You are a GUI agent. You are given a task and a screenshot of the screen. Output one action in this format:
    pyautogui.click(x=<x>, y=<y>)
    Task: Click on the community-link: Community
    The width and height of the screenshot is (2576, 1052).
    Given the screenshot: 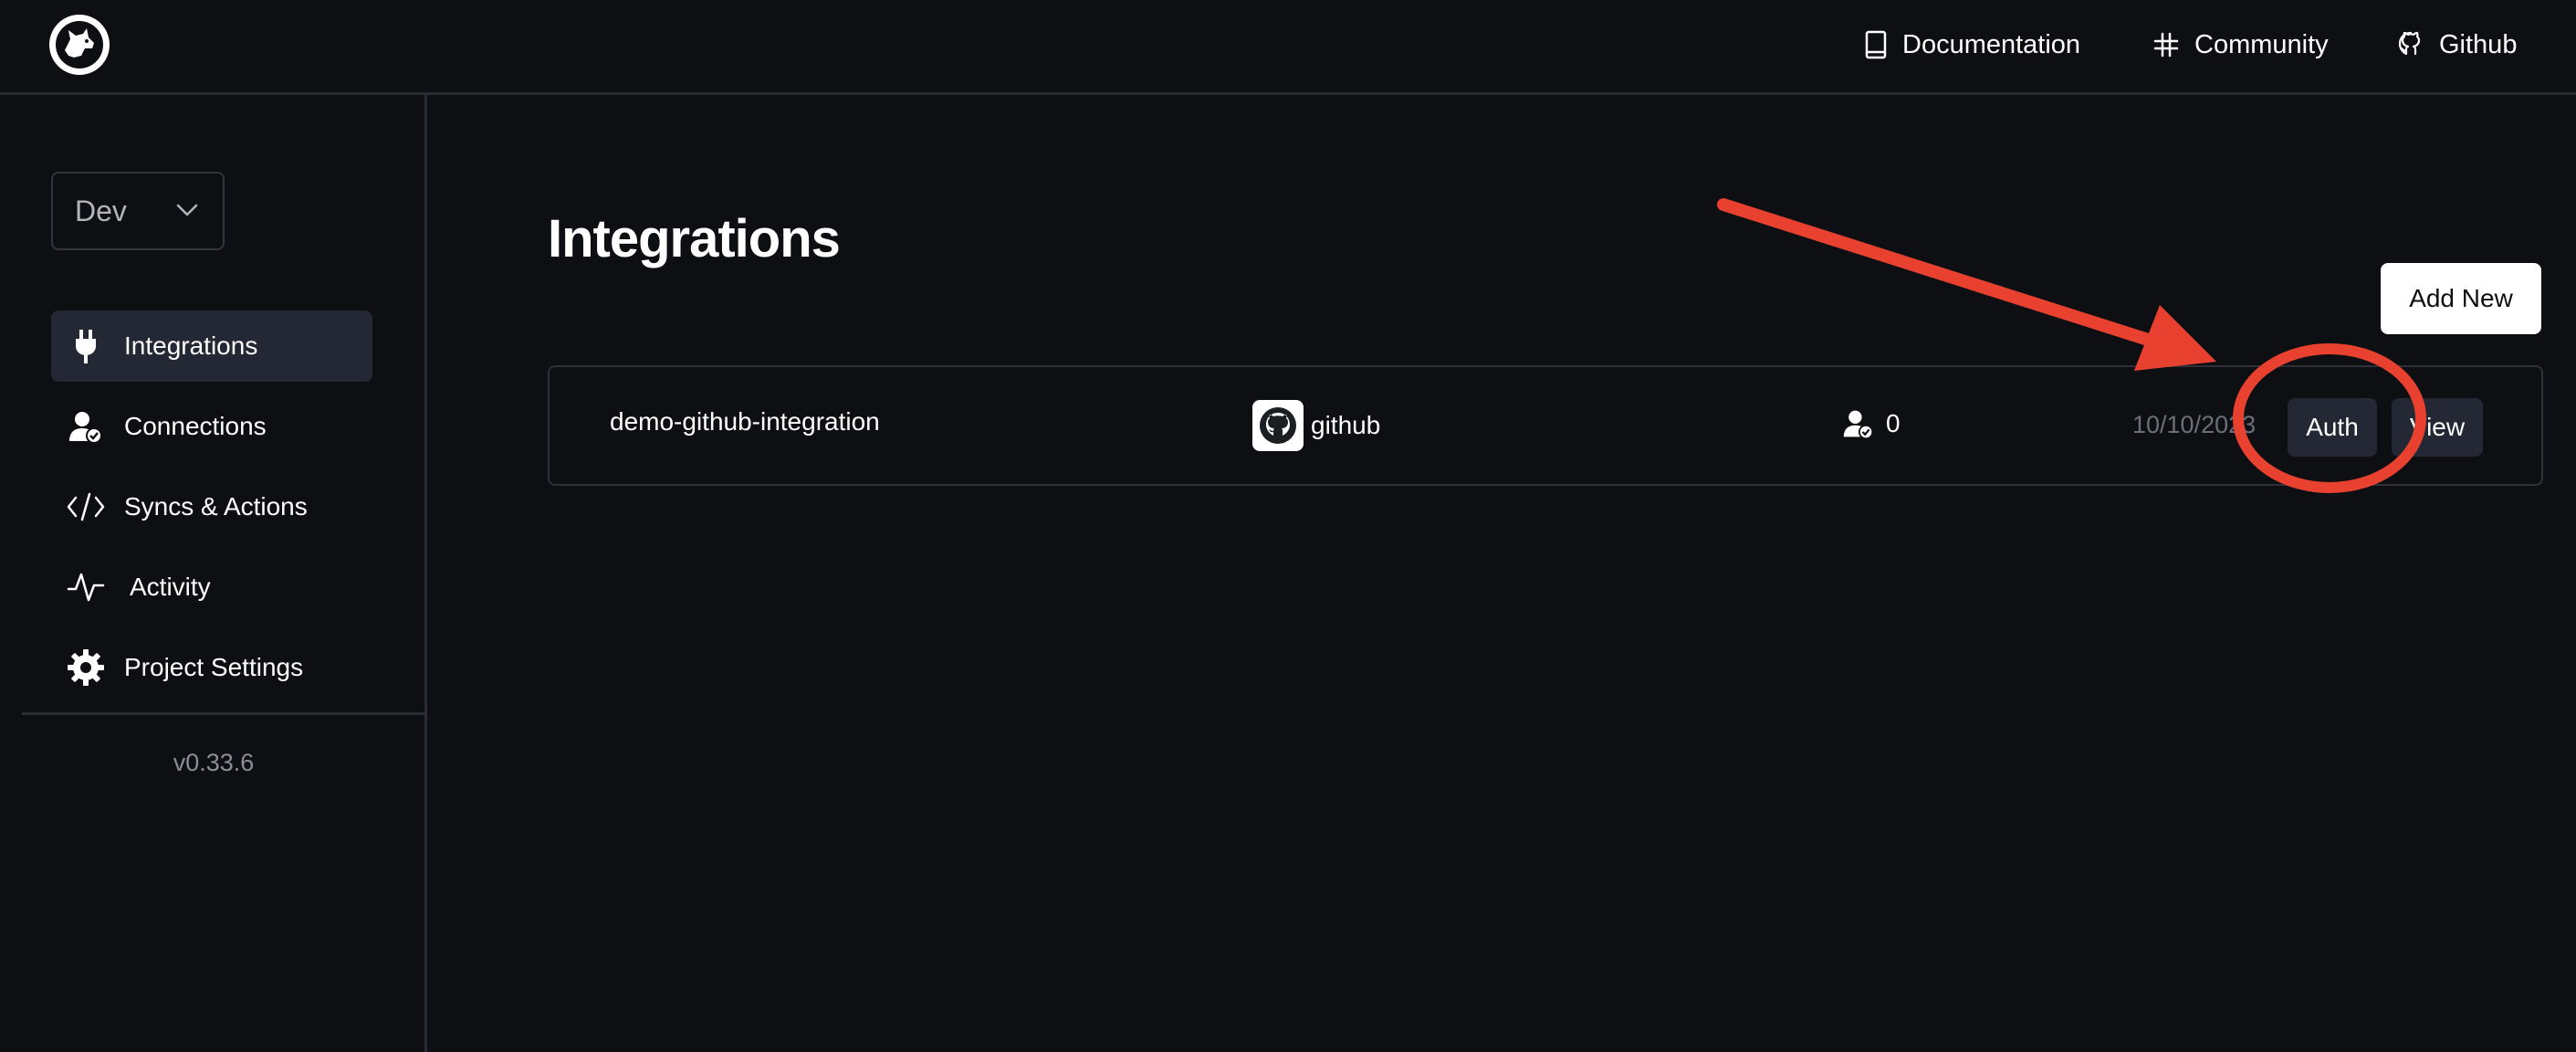 What is the action you would take?
    pyautogui.click(x=2240, y=45)
    